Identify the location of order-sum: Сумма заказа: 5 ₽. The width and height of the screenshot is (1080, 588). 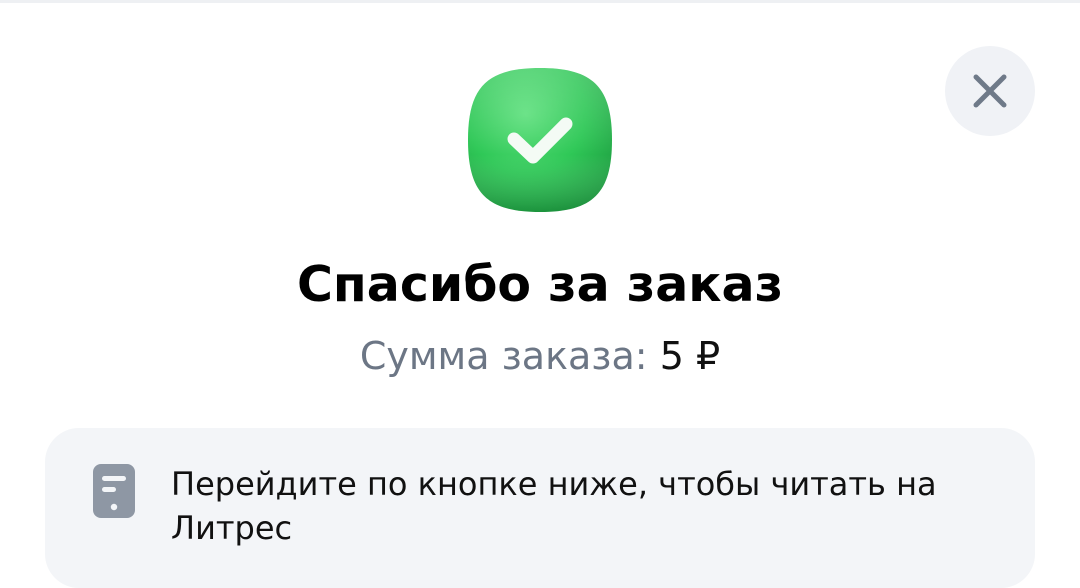
(540, 356).